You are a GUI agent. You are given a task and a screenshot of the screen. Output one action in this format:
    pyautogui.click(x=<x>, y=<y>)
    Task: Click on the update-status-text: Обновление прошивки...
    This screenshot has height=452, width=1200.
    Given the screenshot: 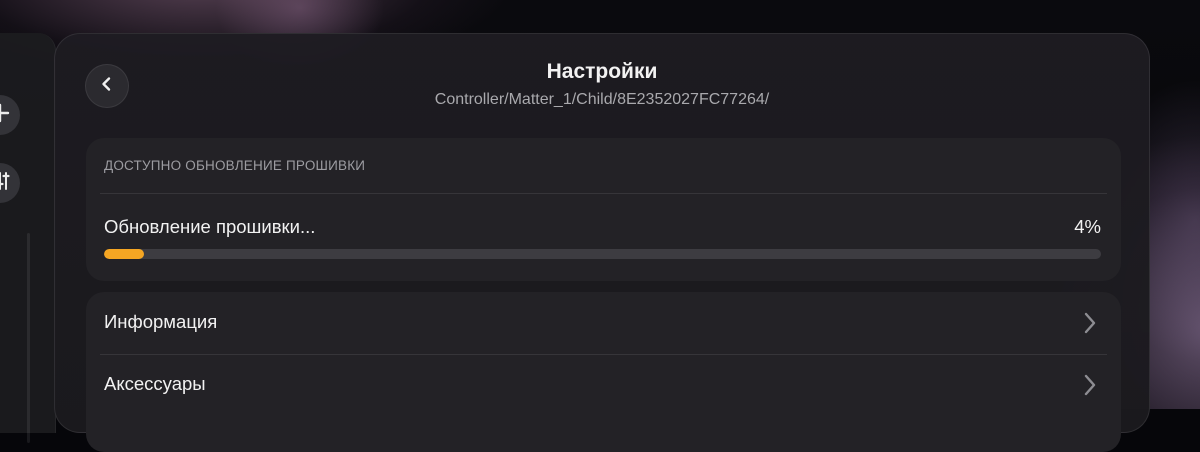 What is the action you would take?
    pyautogui.click(x=210, y=226)
    